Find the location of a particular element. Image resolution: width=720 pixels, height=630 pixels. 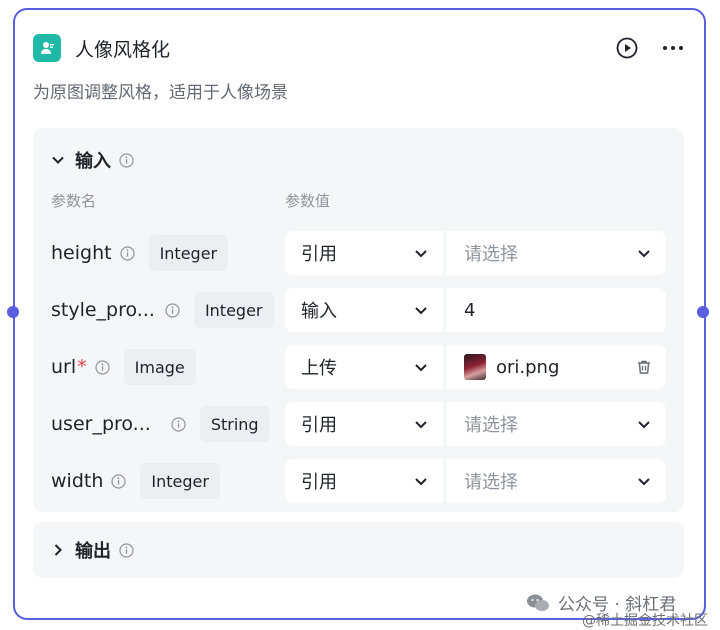

source-select: 上传 is located at coordinates (364, 367).